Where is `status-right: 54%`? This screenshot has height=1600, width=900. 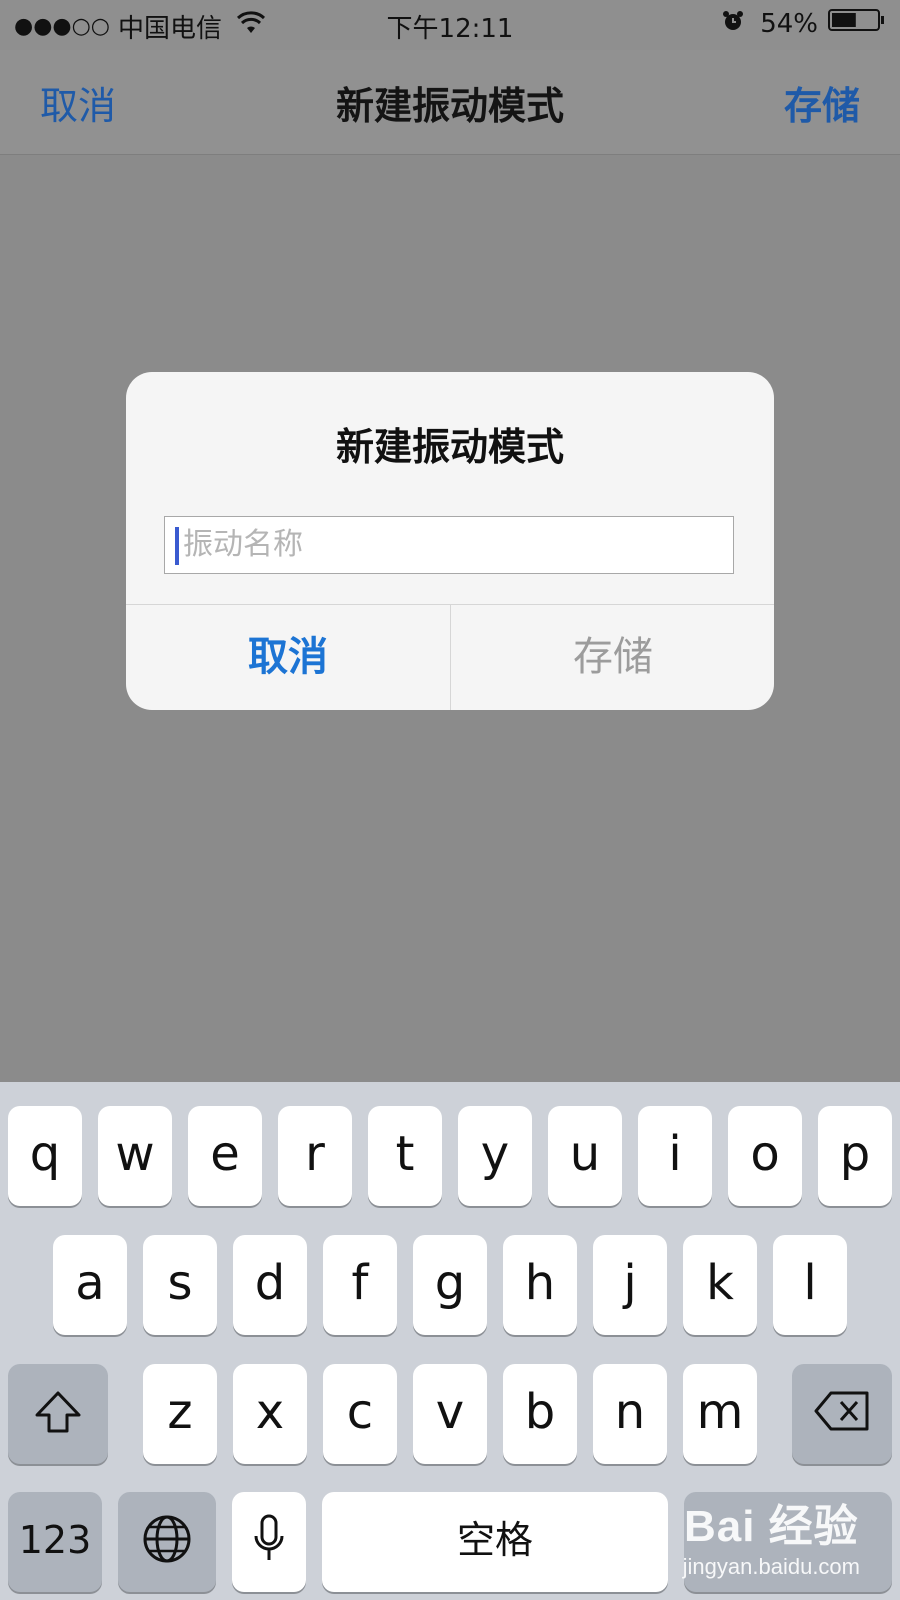 status-right: 54% is located at coordinates (804, 23).